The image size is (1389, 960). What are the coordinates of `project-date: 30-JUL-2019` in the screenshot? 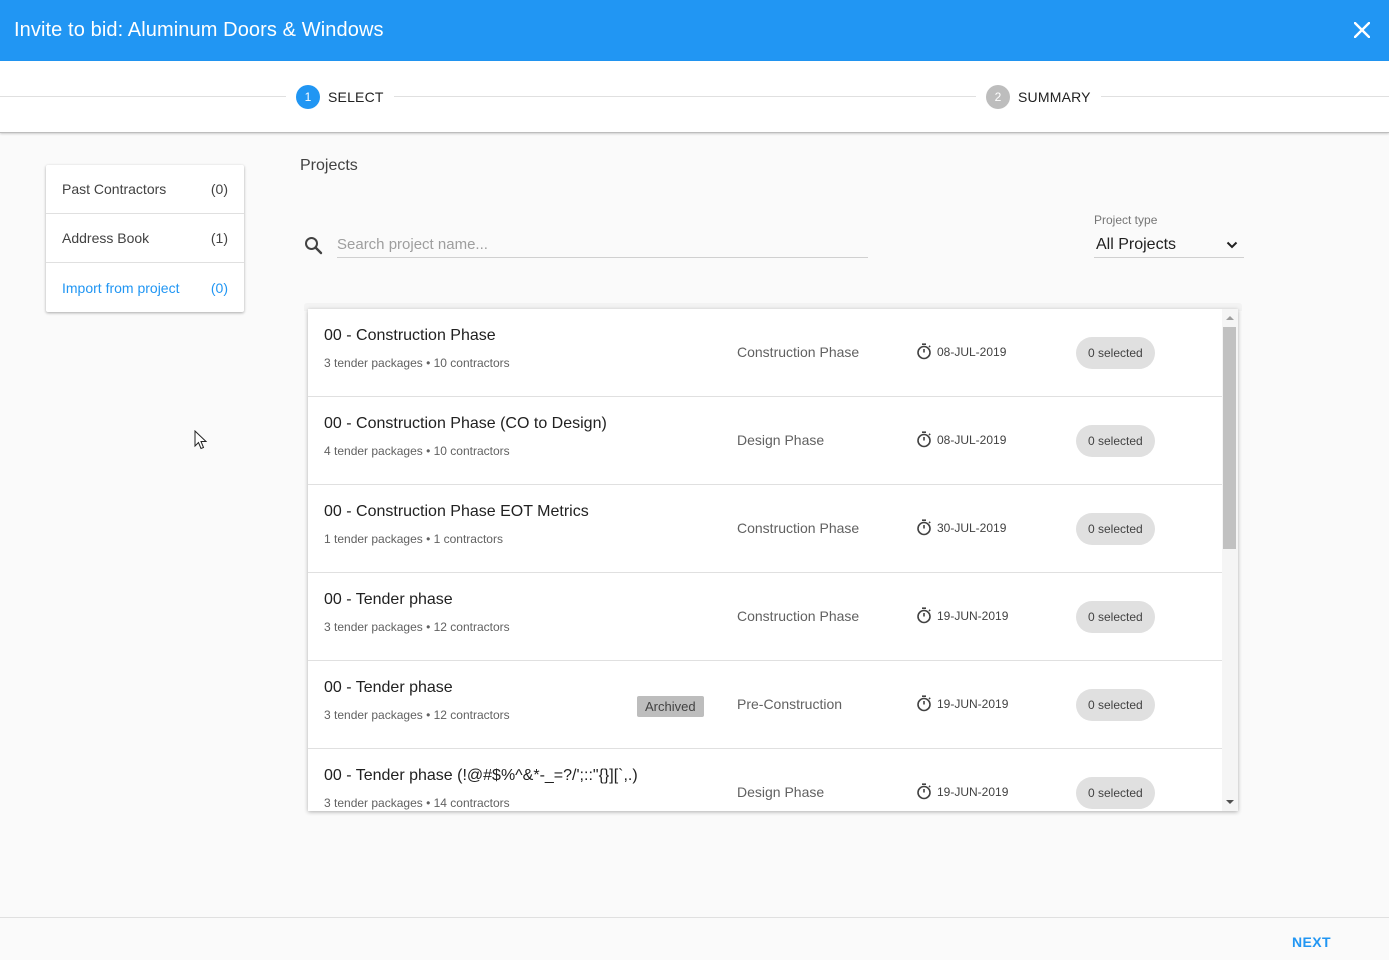 It's located at (961, 527).